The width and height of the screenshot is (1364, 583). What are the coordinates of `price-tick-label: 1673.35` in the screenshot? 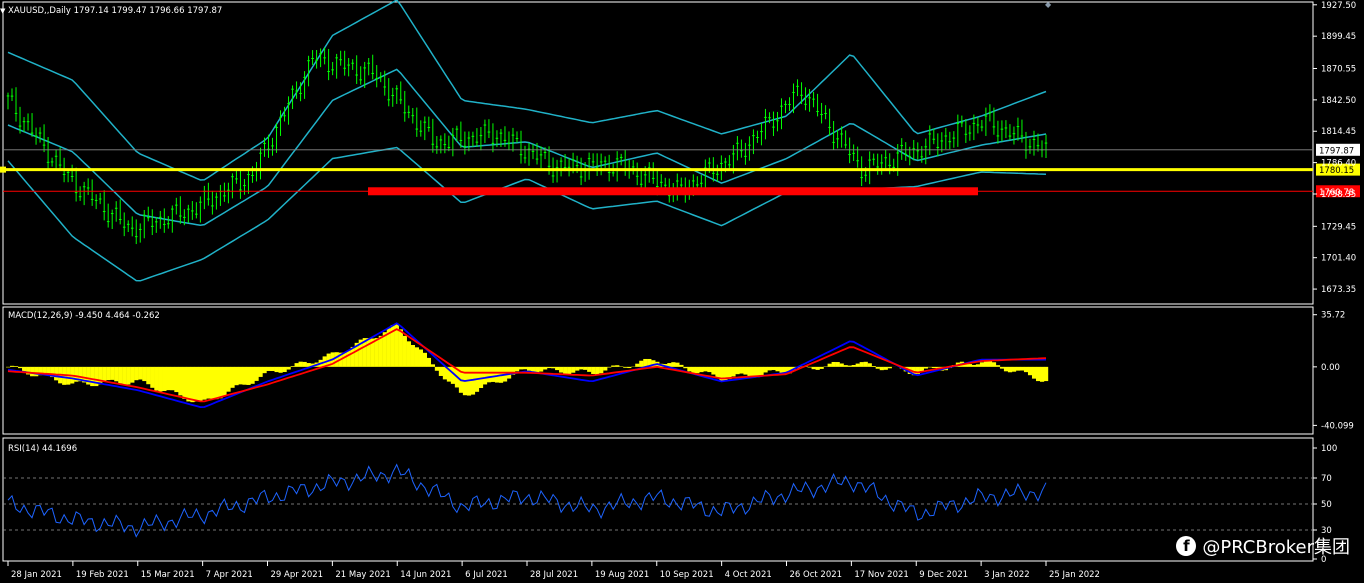 It's located at (1338, 290).